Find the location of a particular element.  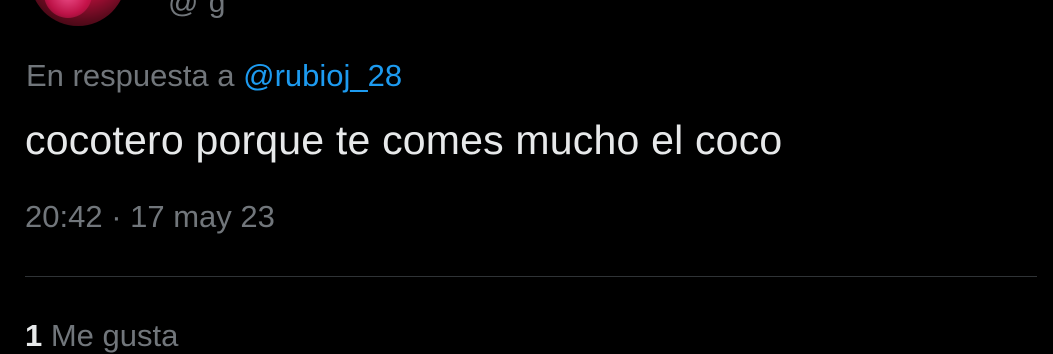

avatar-image is located at coordinates (68, 9).